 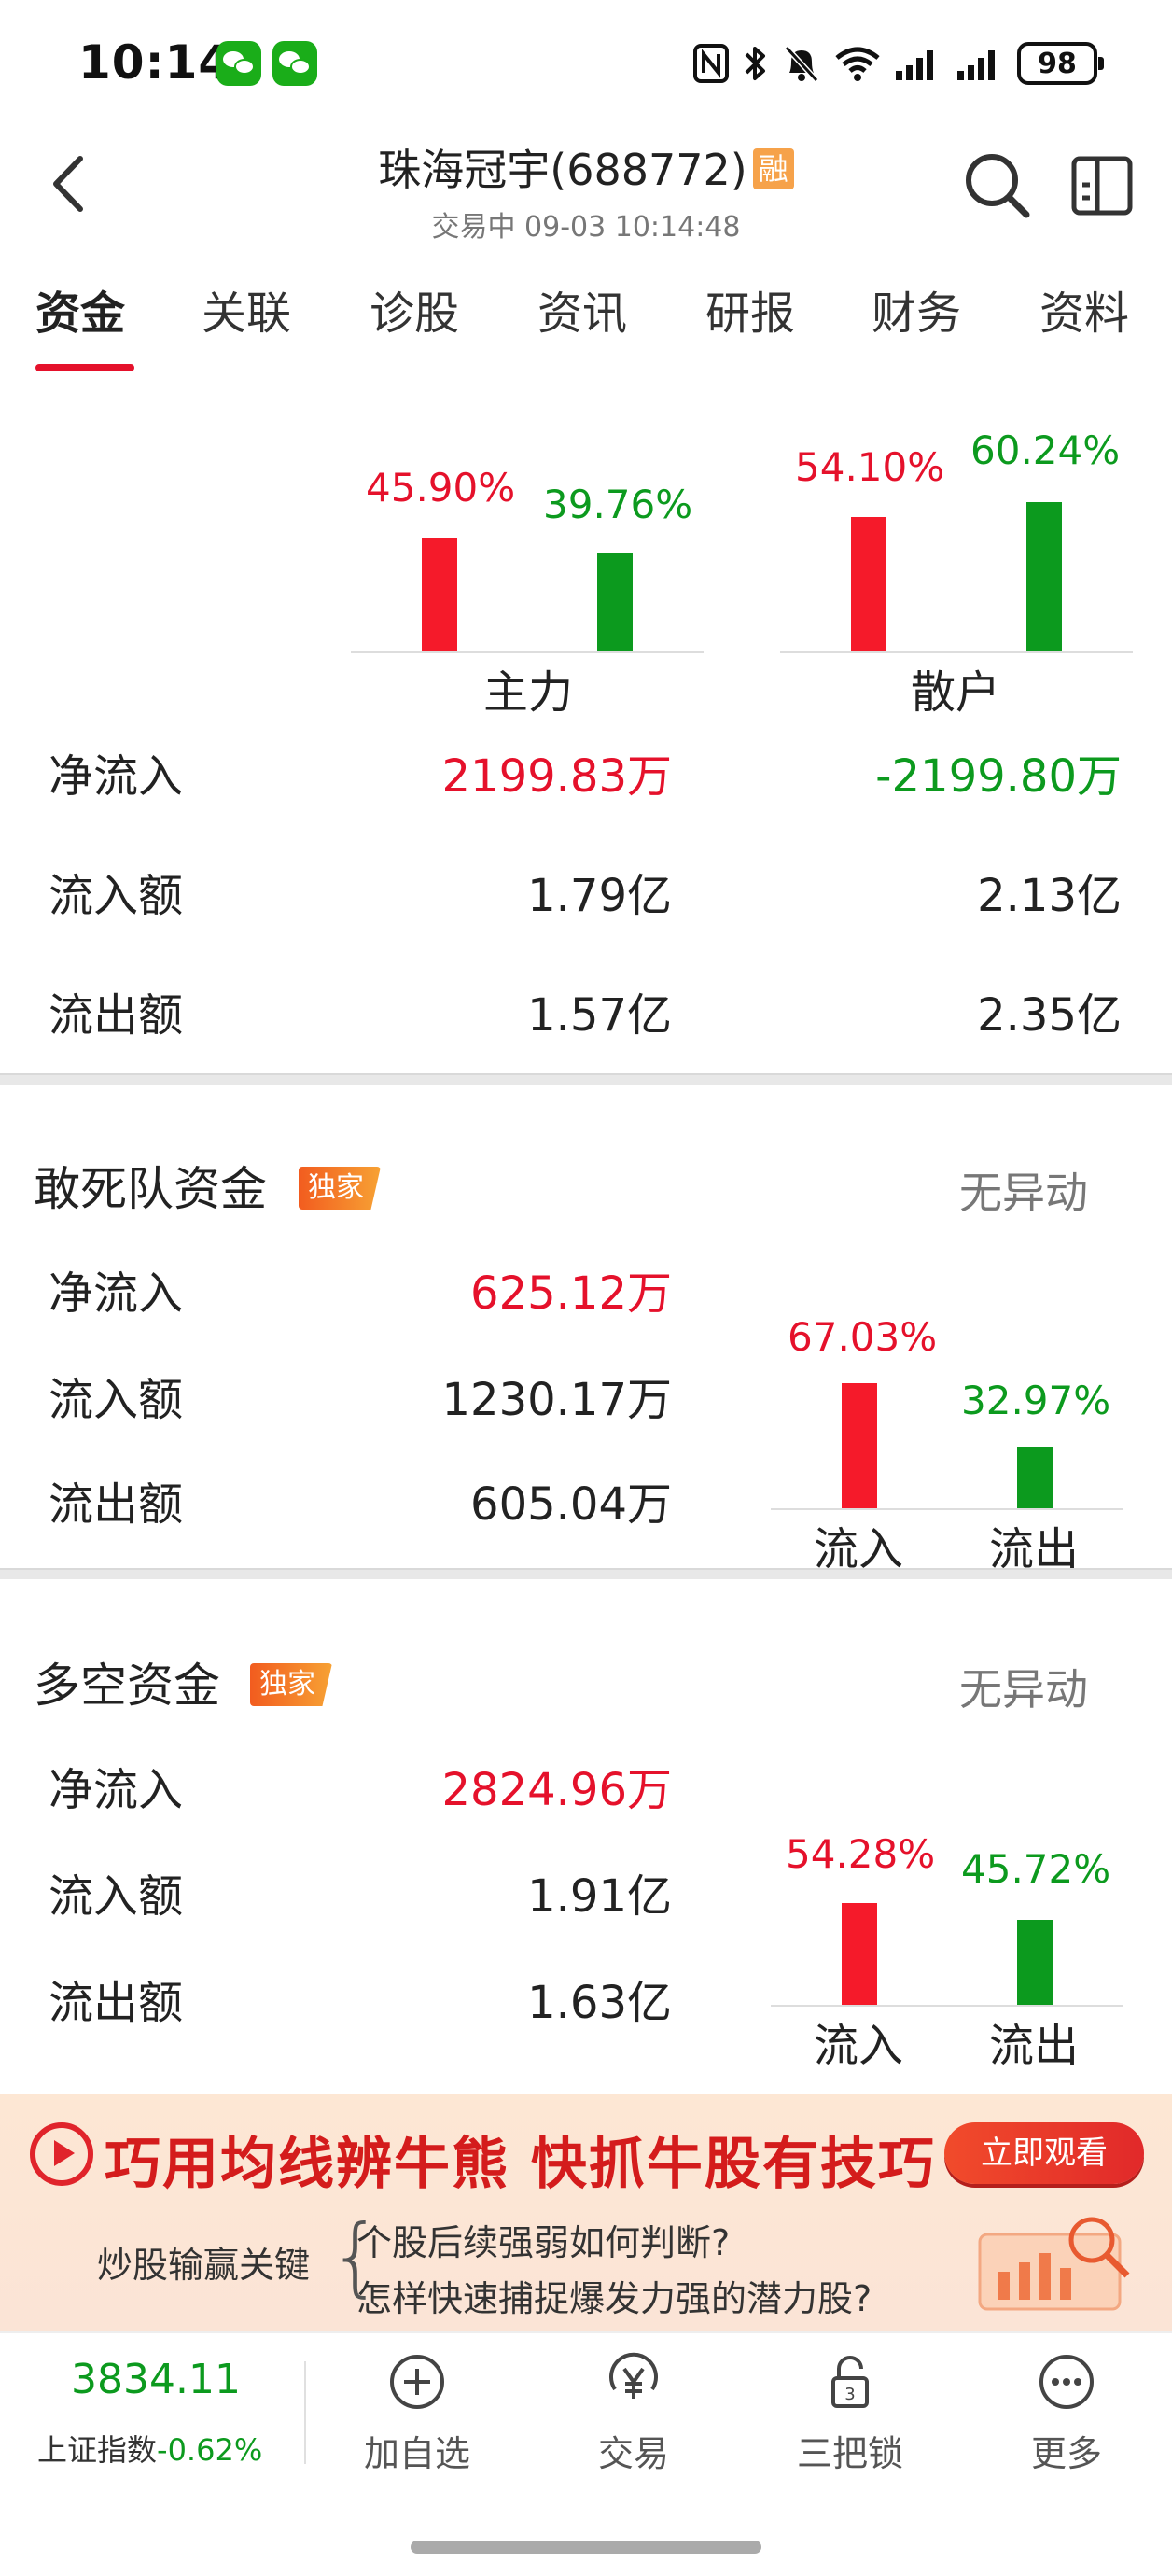 What do you see at coordinates (416, 2453) in the screenshot?
I see `nav-label: 加自选` at bounding box center [416, 2453].